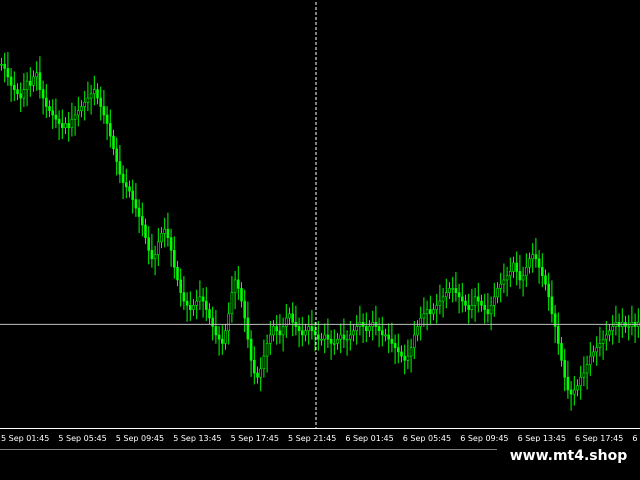 This screenshot has width=640, height=480. What do you see at coordinates (427, 438) in the screenshot?
I see `time-tick-label: 6 Sep 05:45` at bounding box center [427, 438].